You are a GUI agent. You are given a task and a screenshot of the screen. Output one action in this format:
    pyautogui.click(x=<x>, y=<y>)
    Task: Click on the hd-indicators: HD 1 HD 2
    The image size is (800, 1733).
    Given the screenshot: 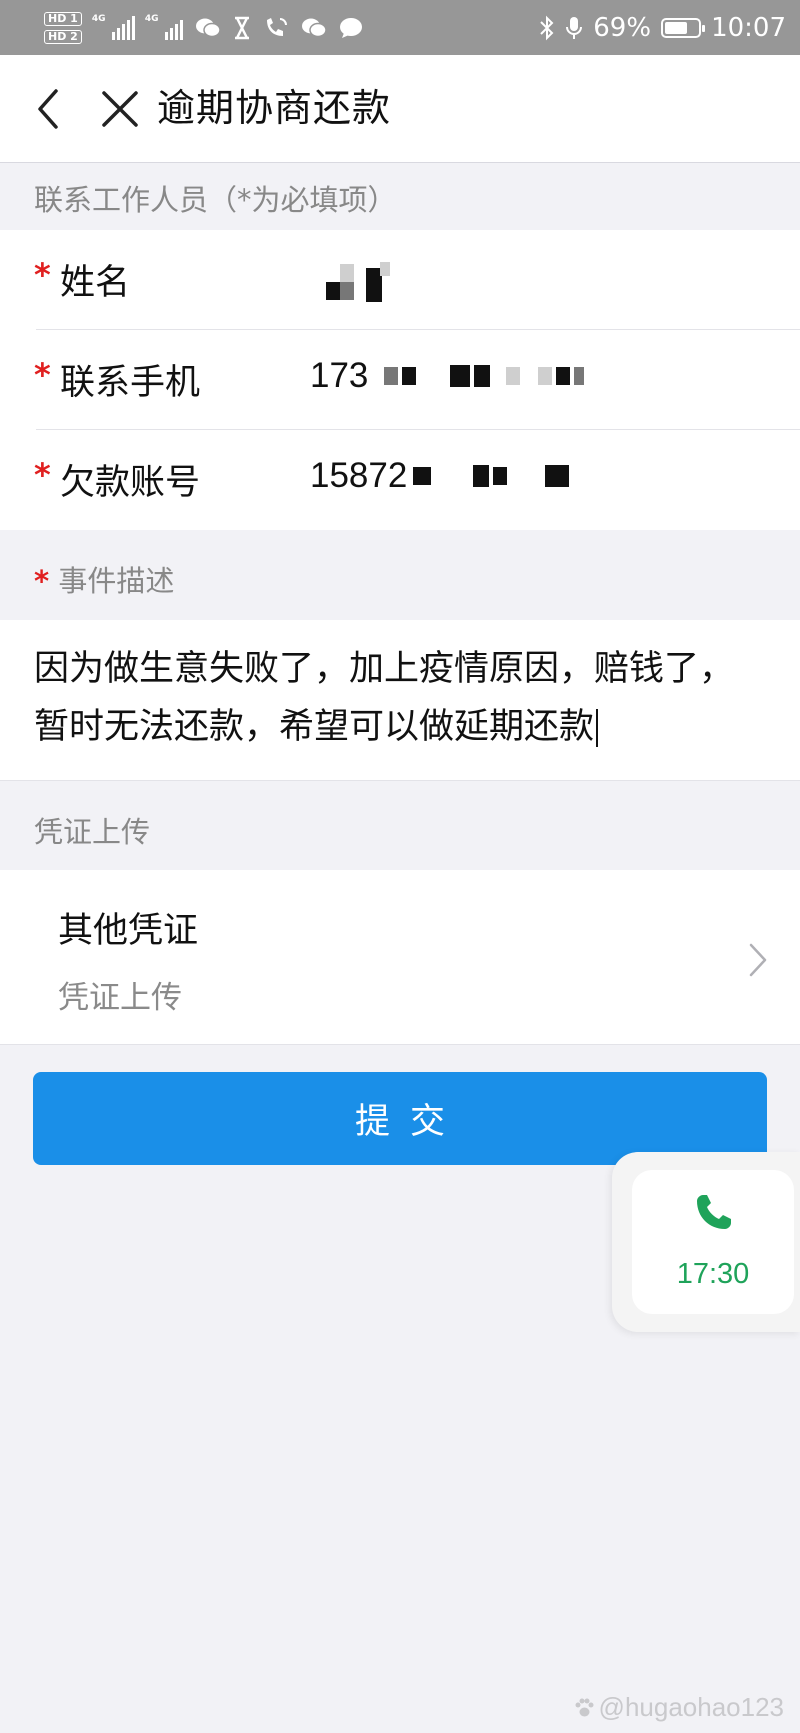 What is the action you would take?
    pyautogui.click(x=63, y=28)
    